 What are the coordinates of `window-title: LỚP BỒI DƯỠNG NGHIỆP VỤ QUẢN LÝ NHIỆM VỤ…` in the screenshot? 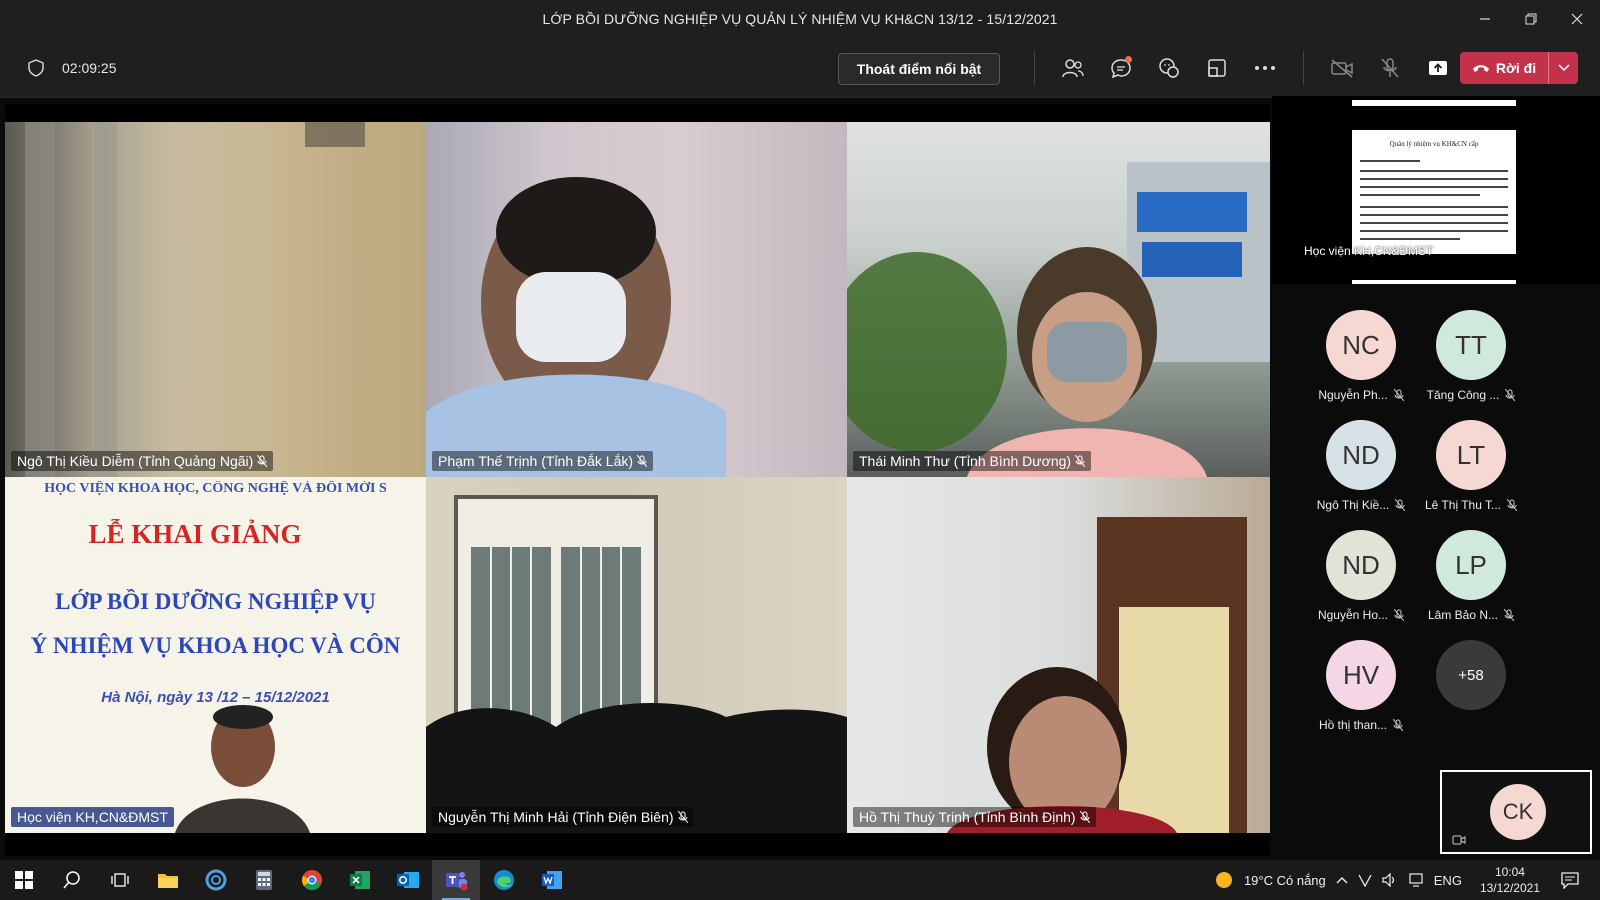 It's located at (800, 19).